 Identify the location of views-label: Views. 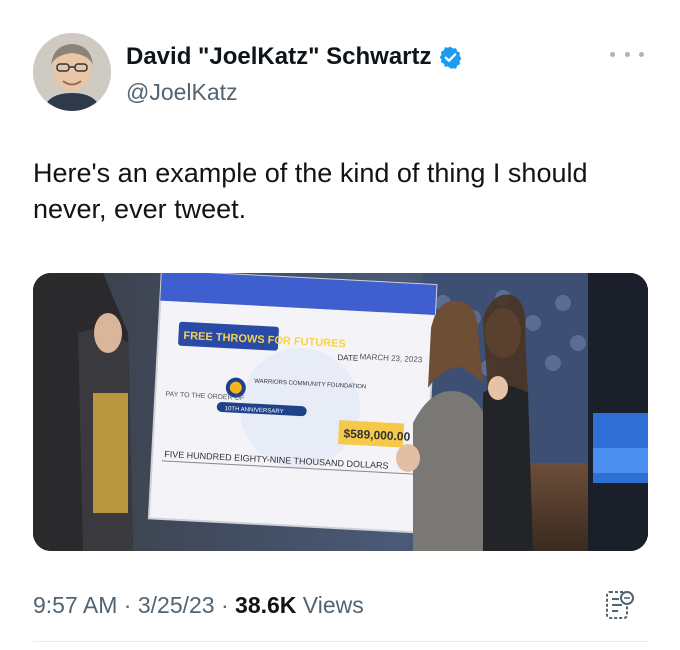
(330, 605).